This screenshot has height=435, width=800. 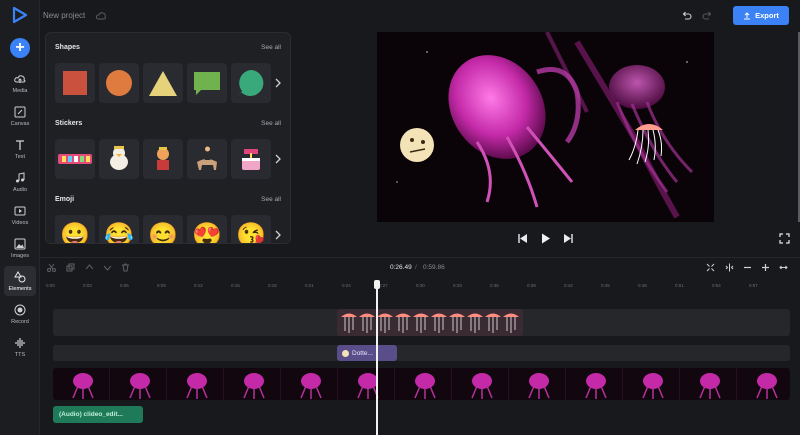 What do you see at coordinates (251, 229) in the screenshot?
I see `emoji-kiss-tile: 😘` at bounding box center [251, 229].